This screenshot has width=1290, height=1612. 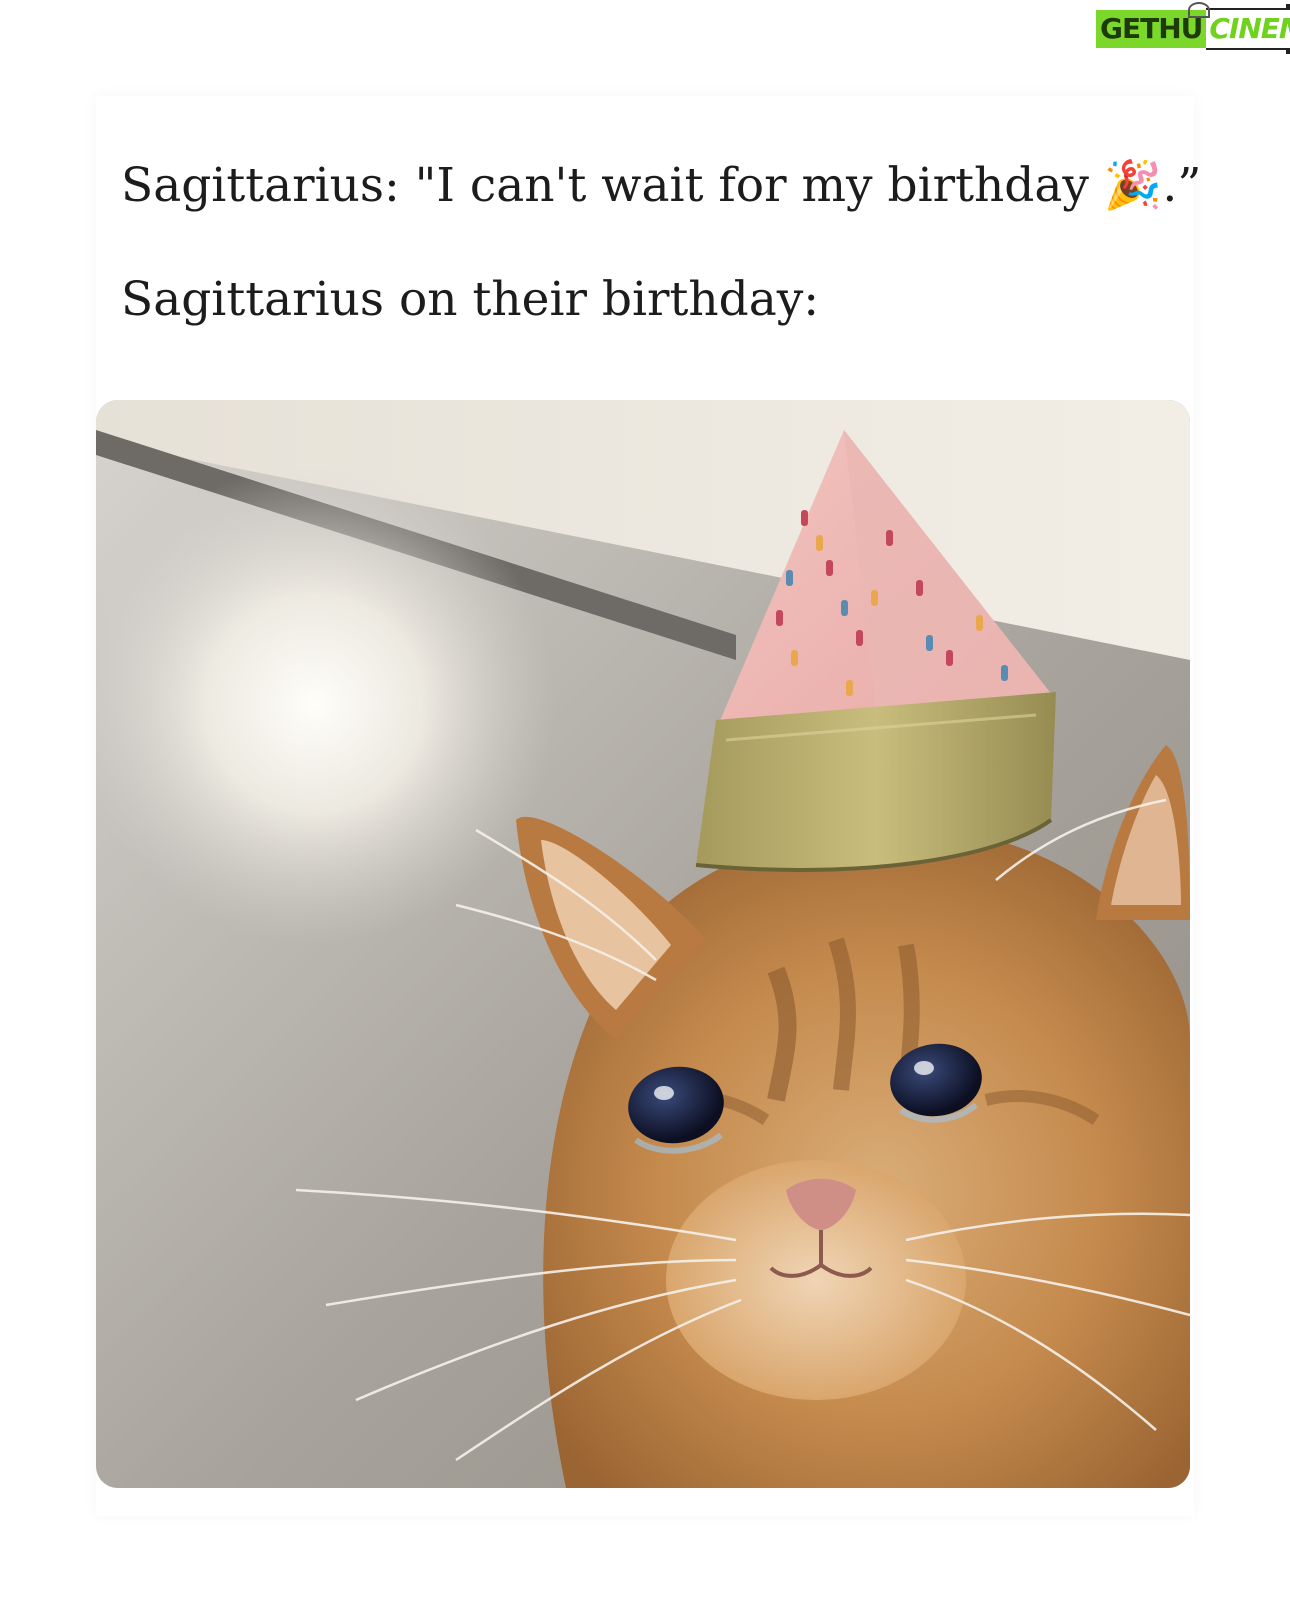 I want to click on watermark-right: CINEMA, so click(x=1239, y=28).